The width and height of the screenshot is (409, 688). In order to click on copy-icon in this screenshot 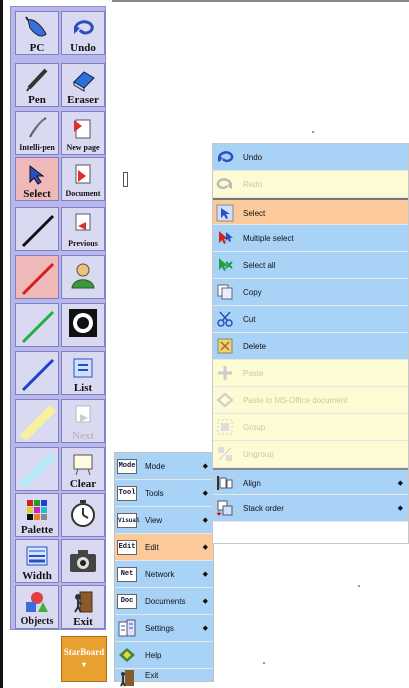, I will do `click(225, 292)`.